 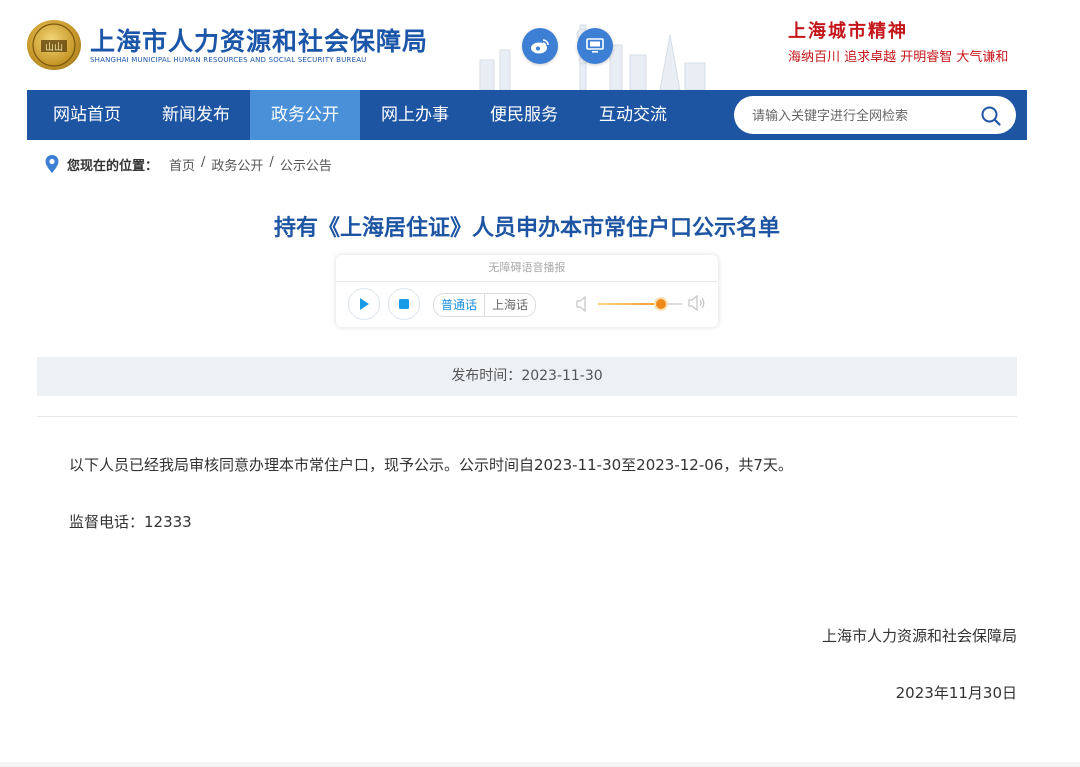 I want to click on divider, so click(x=527, y=416).